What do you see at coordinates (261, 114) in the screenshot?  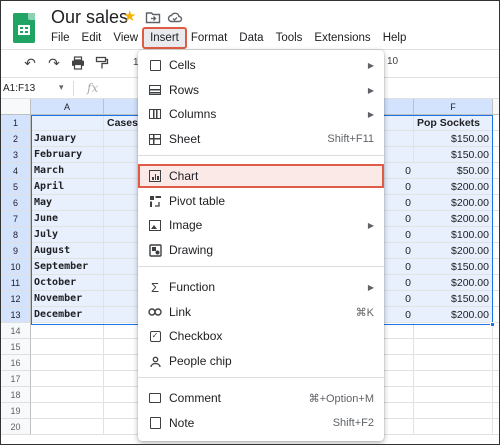 I see `insert-menu-item-columns: Columns ▶` at bounding box center [261, 114].